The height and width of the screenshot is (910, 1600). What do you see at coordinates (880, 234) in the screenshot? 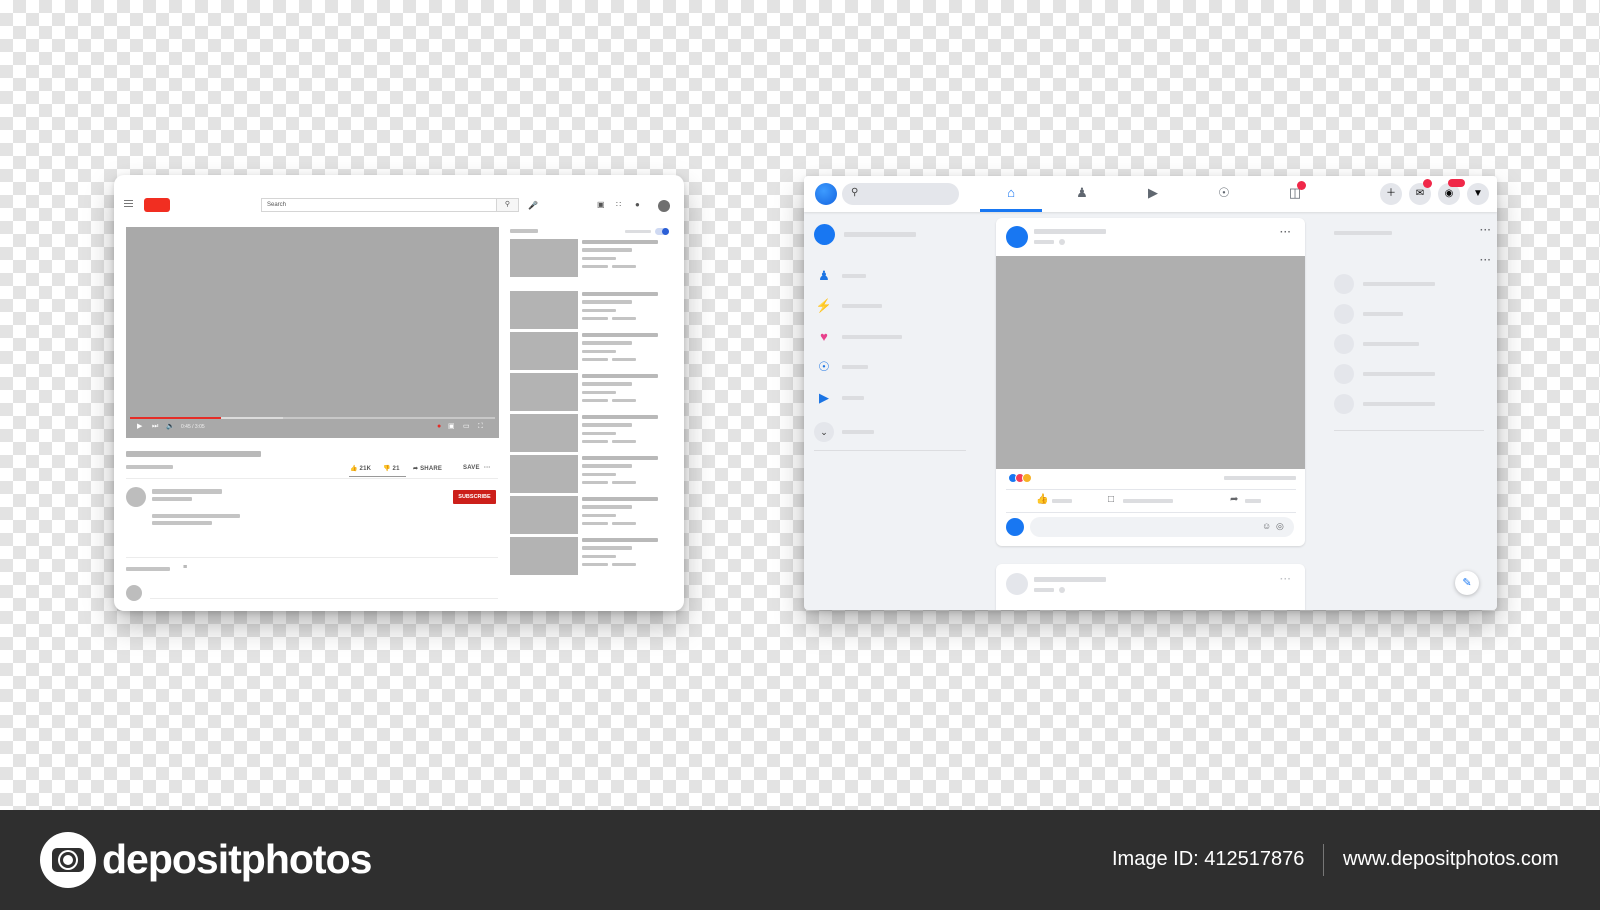
I see `profile-name-placeholder` at bounding box center [880, 234].